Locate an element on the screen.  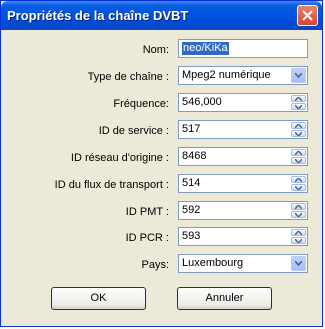
pcr-id-value: 593 is located at coordinates (191, 236).